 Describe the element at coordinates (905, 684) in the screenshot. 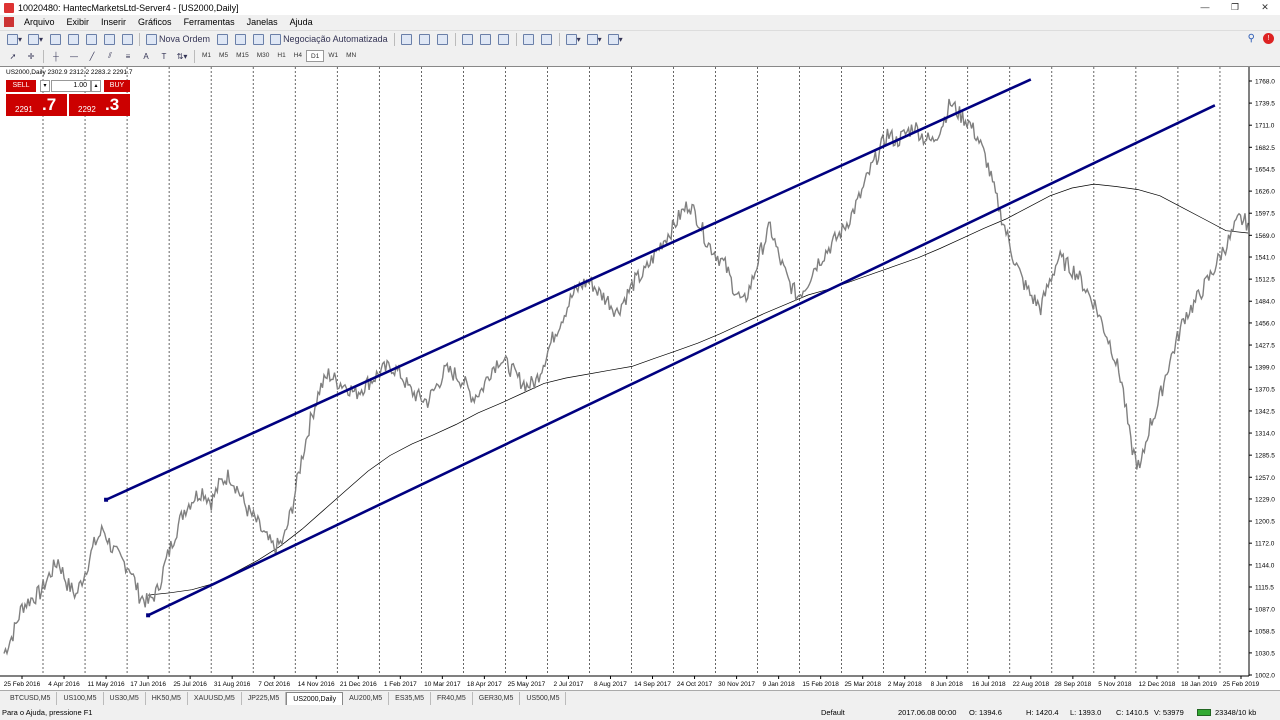

I see `time-tick-label: 2 May 2018` at that location.